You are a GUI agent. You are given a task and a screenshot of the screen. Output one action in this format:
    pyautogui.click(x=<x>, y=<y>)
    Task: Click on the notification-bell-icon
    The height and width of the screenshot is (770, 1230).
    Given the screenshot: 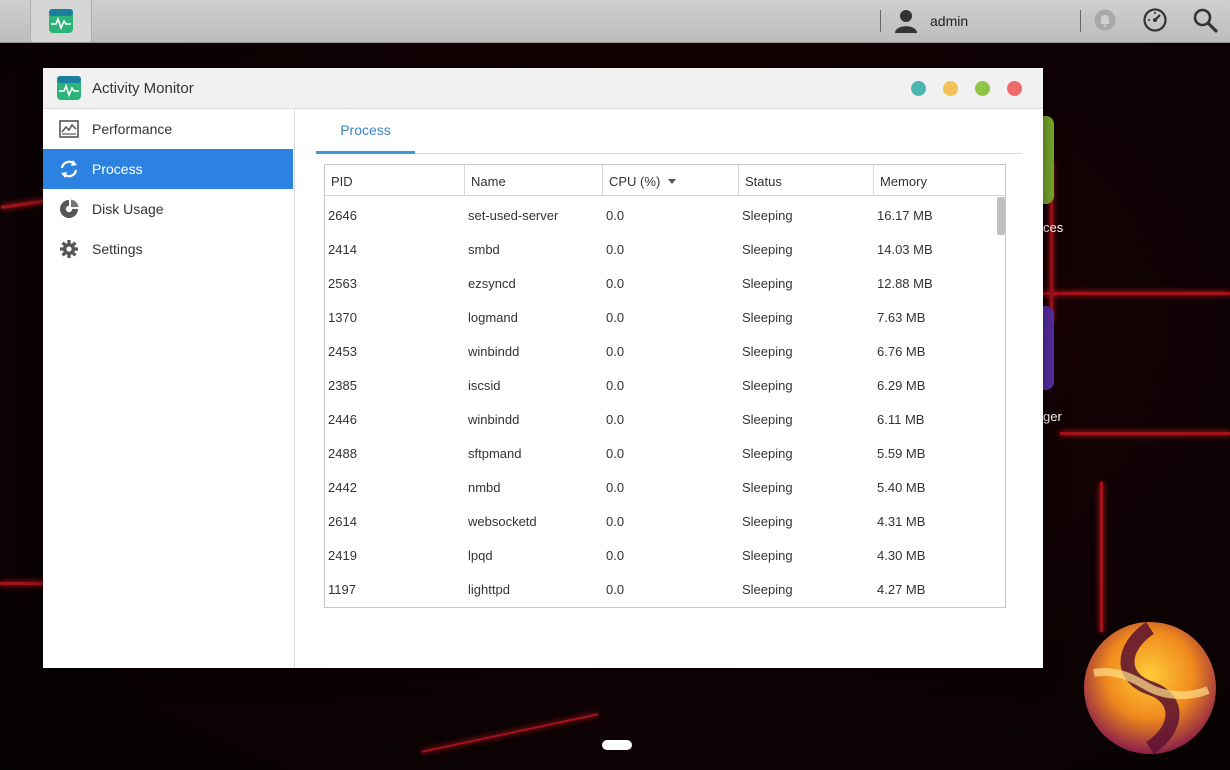 What is the action you would take?
    pyautogui.click(x=1105, y=20)
    